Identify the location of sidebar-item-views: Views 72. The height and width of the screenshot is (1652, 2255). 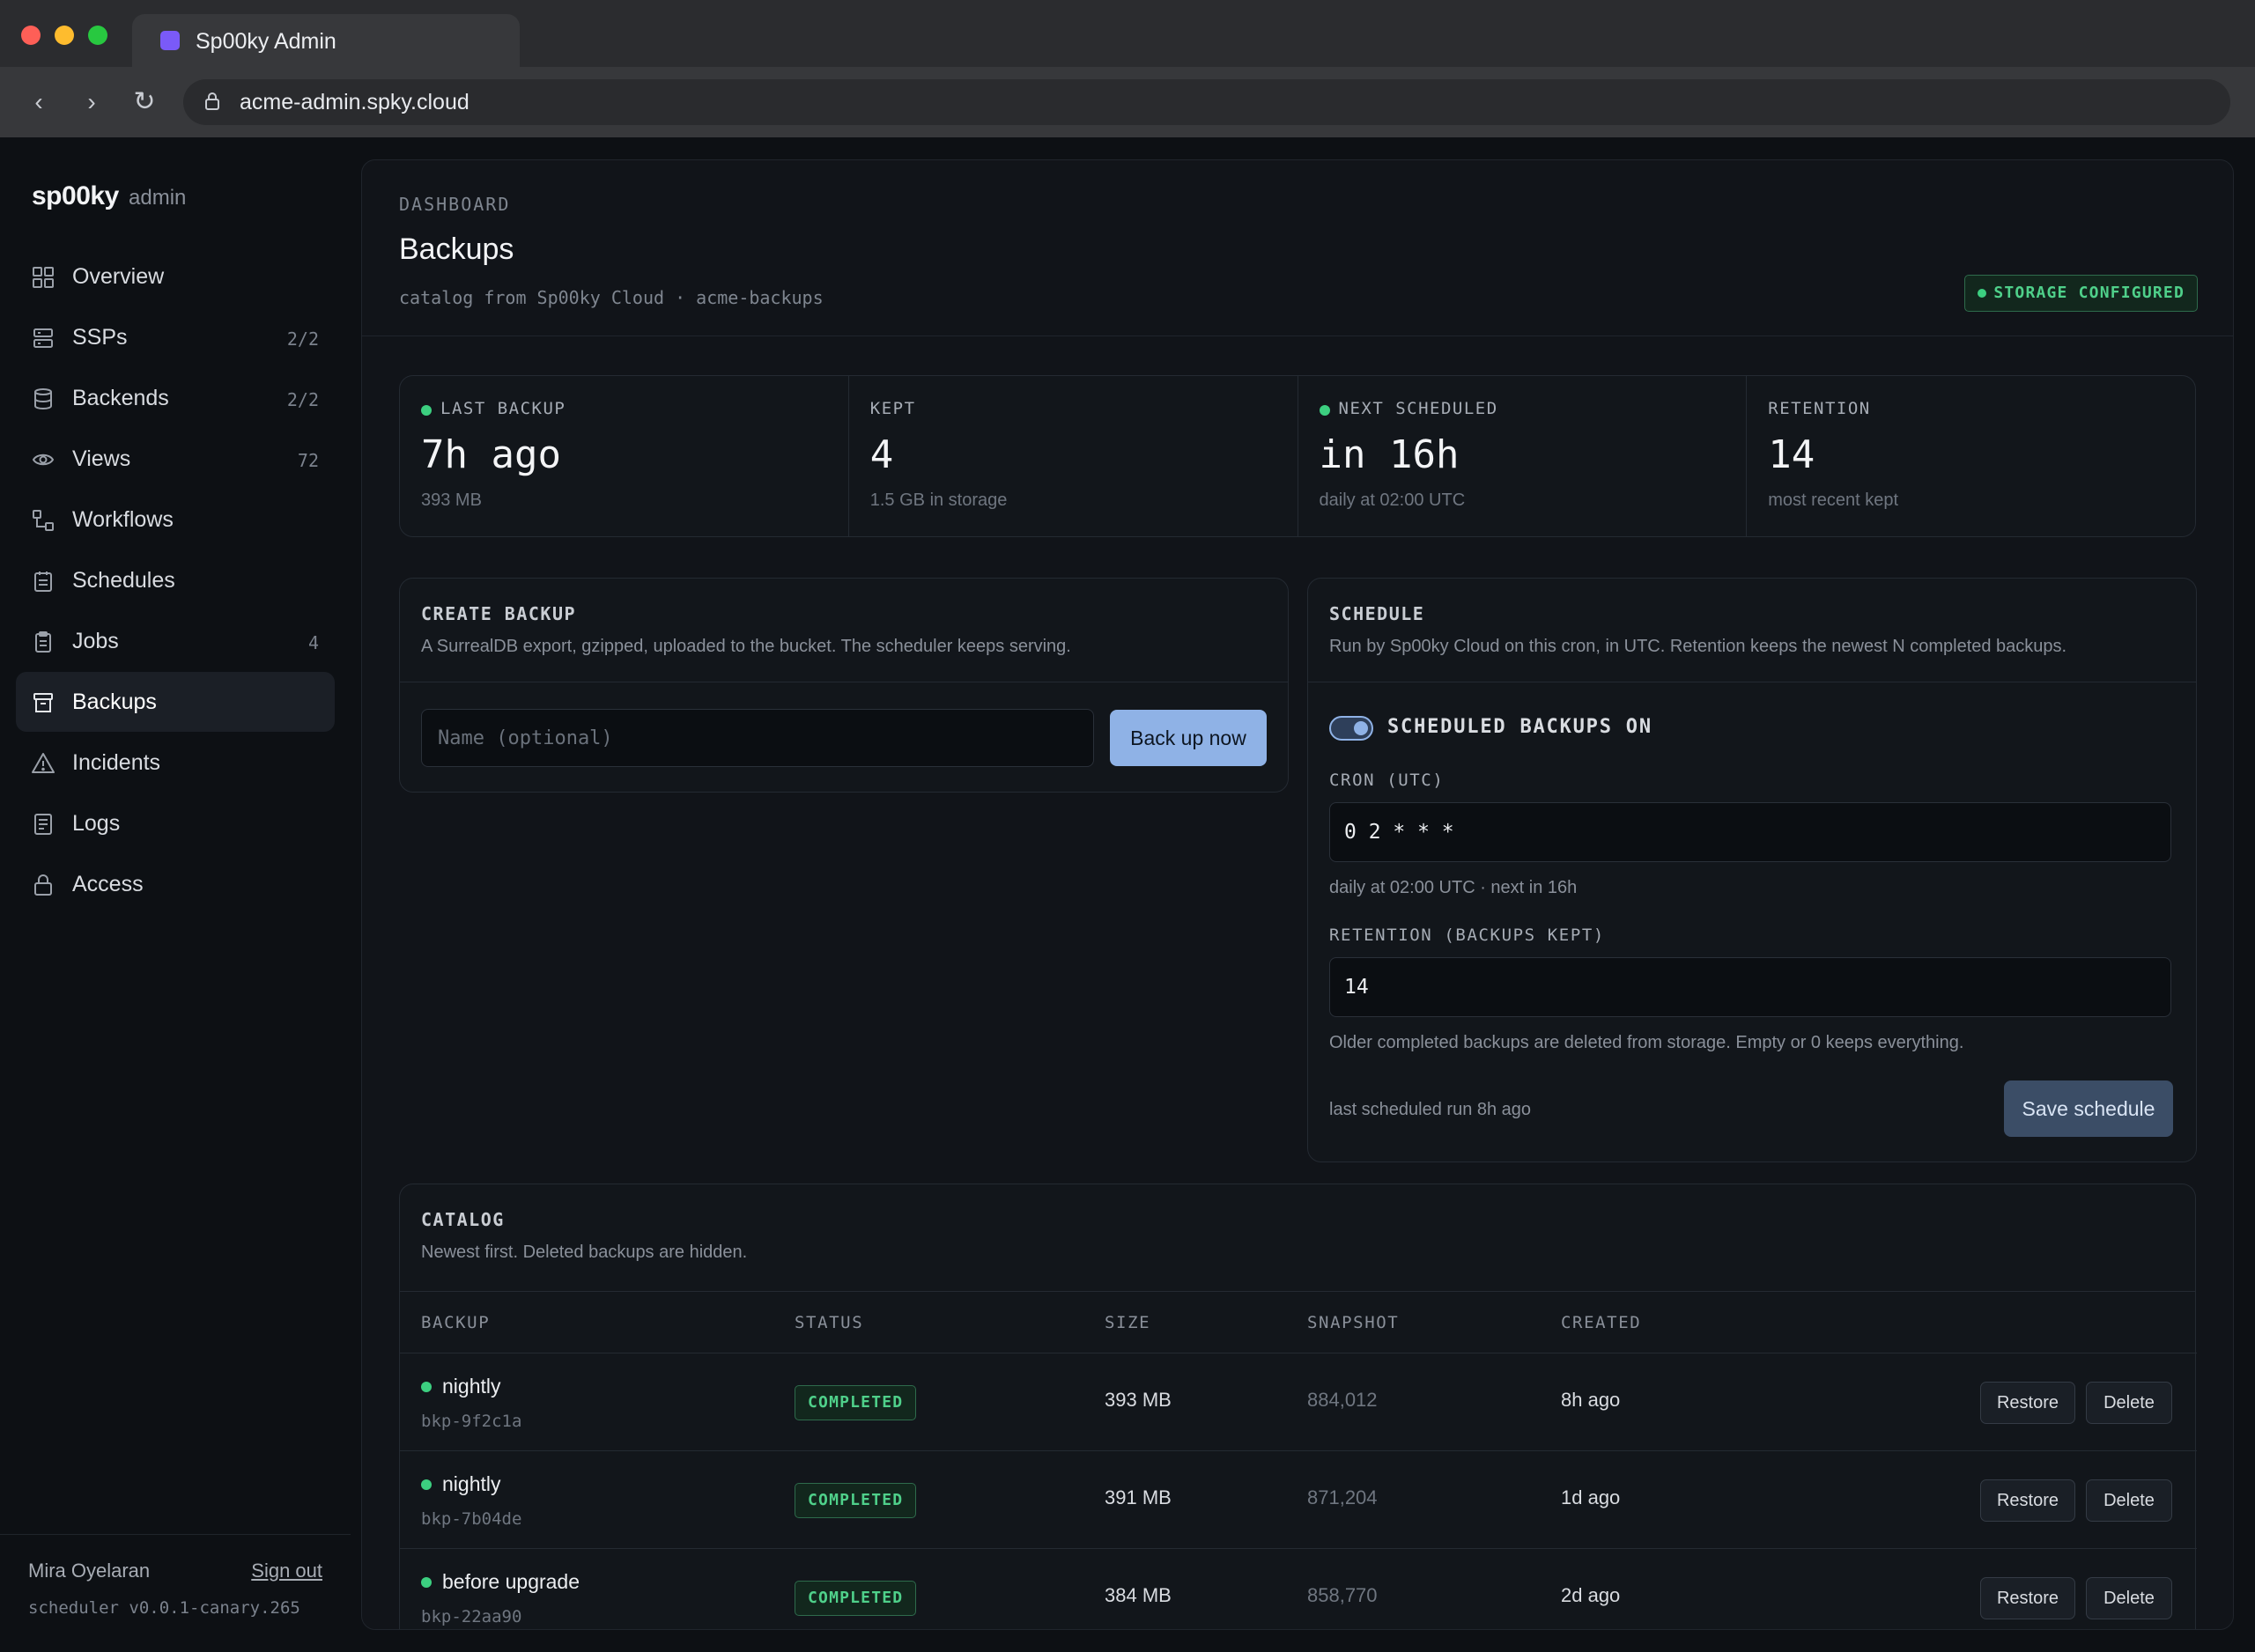
(175, 459).